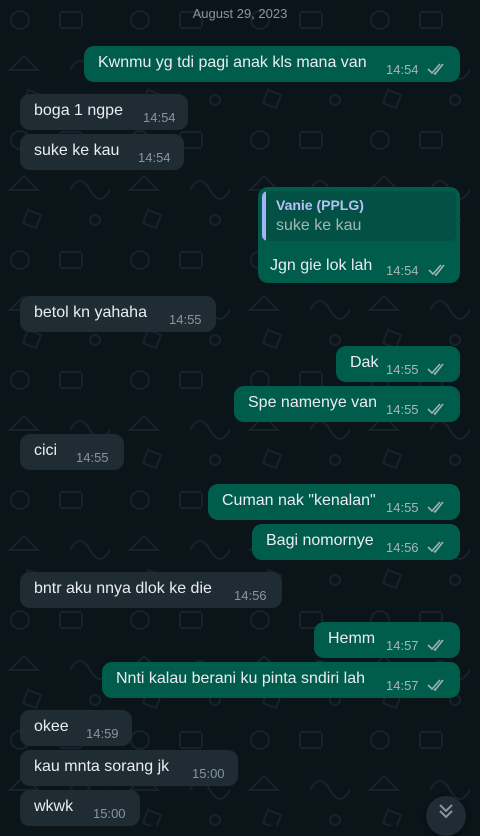 The width and height of the screenshot is (480, 836). Describe the element at coordinates (312, 402) in the screenshot. I see `message-text: Spe namenye van` at that location.